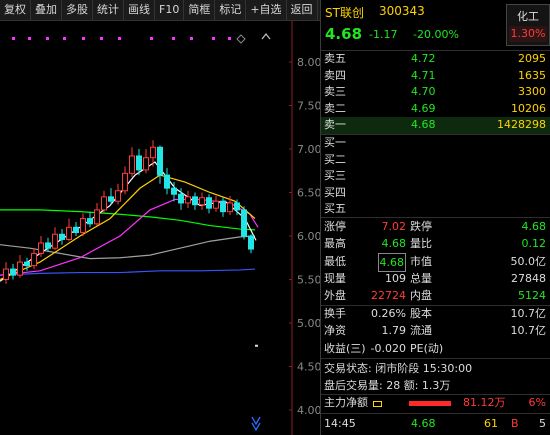  What do you see at coordinates (402, 11) in the screenshot?
I see `stock-code: 300343` at bounding box center [402, 11].